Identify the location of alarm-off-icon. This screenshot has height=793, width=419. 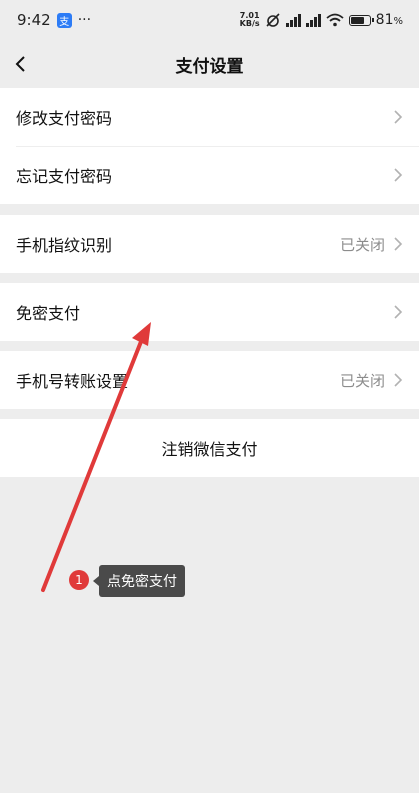
(273, 20).